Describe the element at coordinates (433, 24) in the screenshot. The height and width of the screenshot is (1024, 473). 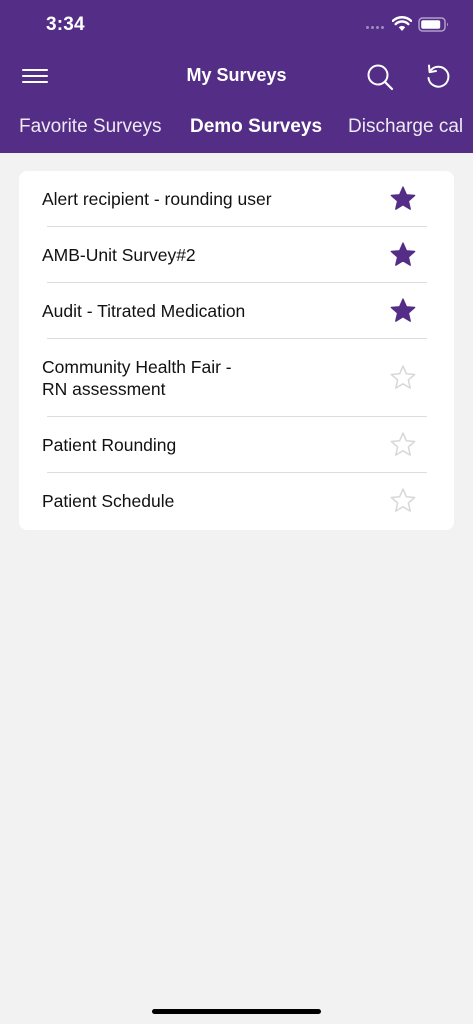
I see `battery-icon` at that location.